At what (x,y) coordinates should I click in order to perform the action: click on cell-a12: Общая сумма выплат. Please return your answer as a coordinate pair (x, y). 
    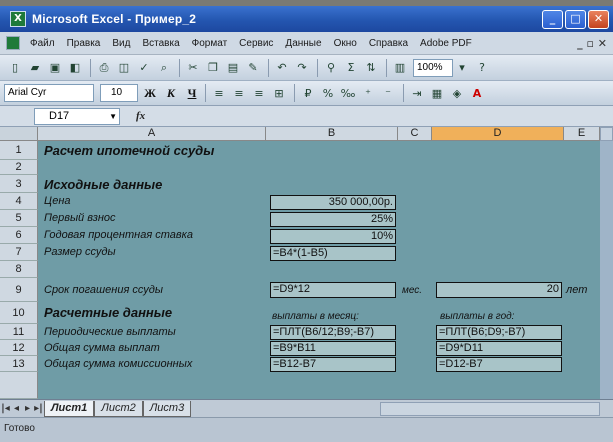
    Looking at the image, I should click on (102, 348).